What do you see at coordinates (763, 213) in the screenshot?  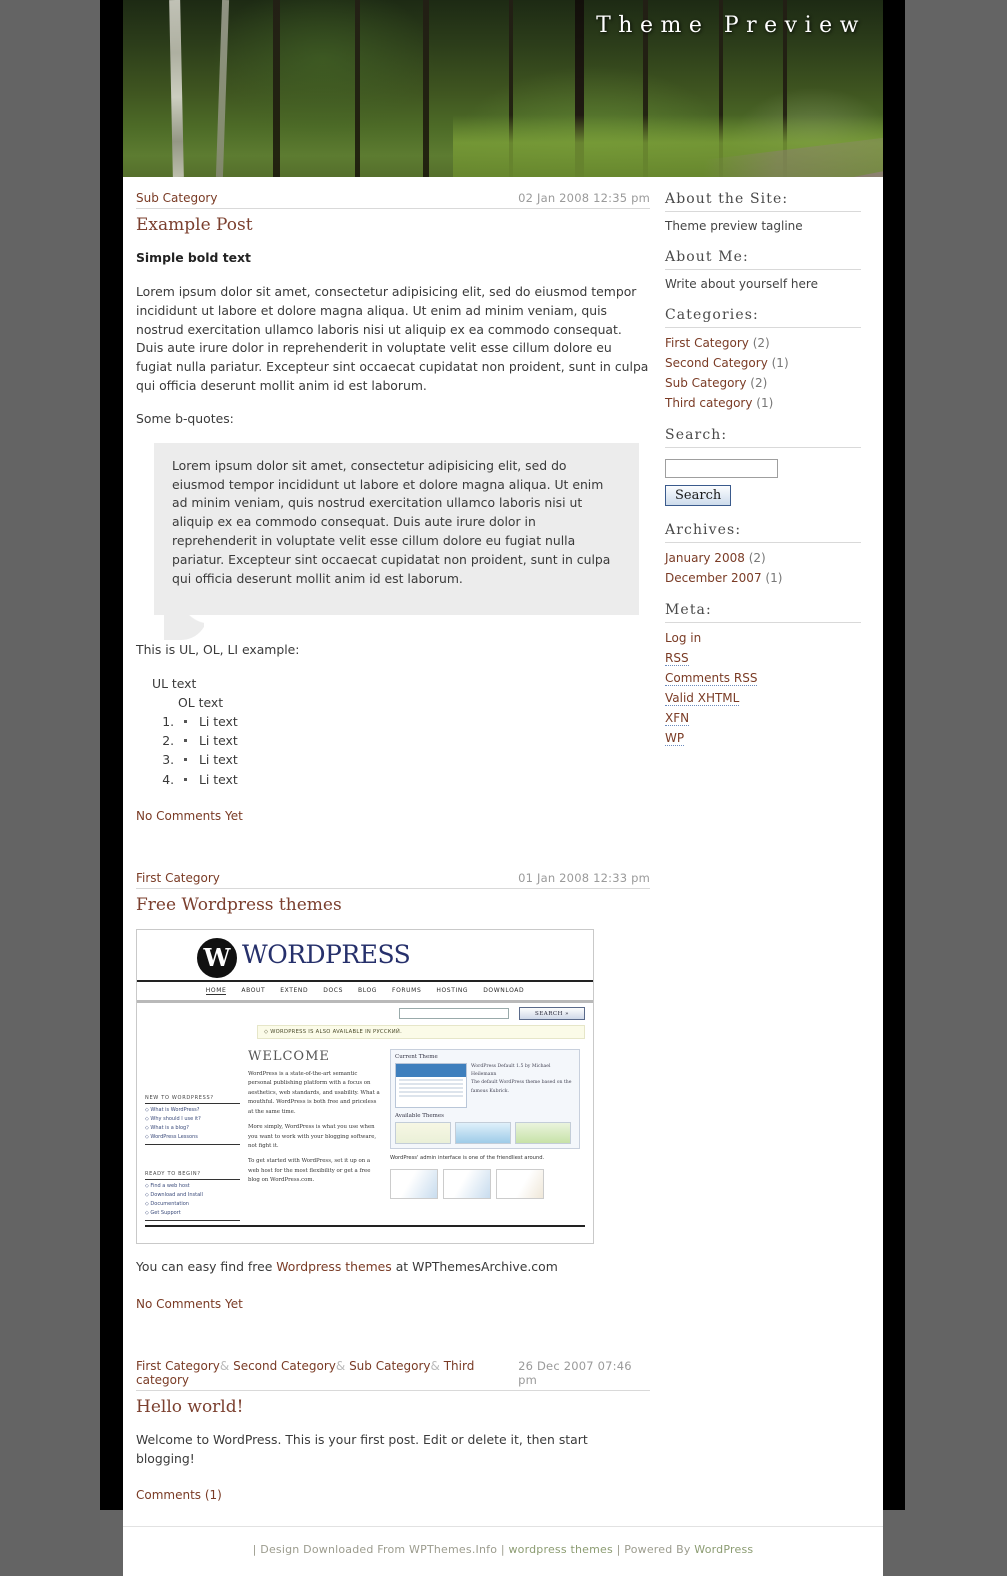 I see `sidebar-block-about-site: About the Site: Theme preview tagline` at bounding box center [763, 213].